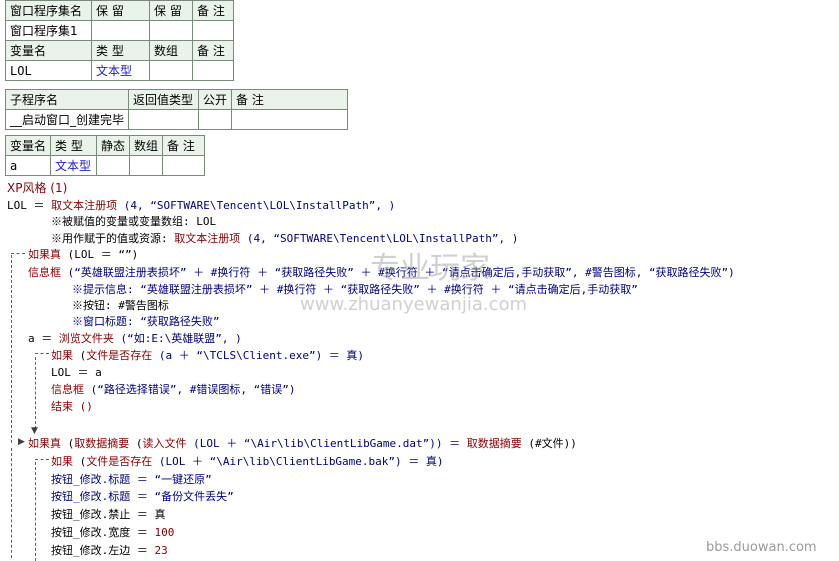 The image size is (839, 561). Describe the element at coordinates (164, 532) in the screenshot. I see `btn-width-value: 100` at that location.